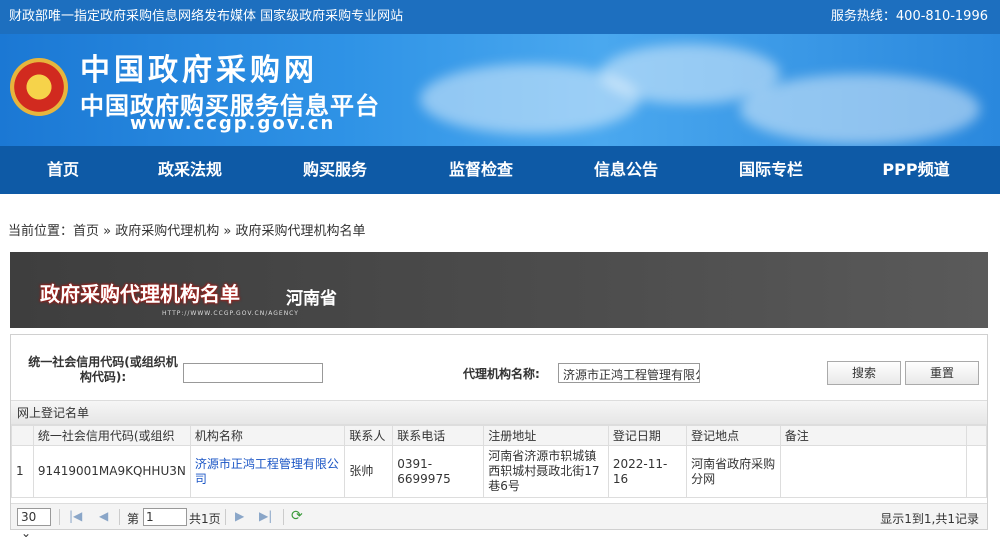 The width and height of the screenshot is (1000, 541). What do you see at coordinates (438, 435) in the screenshot?
I see `column-header-phone: 联系电话` at bounding box center [438, 435].